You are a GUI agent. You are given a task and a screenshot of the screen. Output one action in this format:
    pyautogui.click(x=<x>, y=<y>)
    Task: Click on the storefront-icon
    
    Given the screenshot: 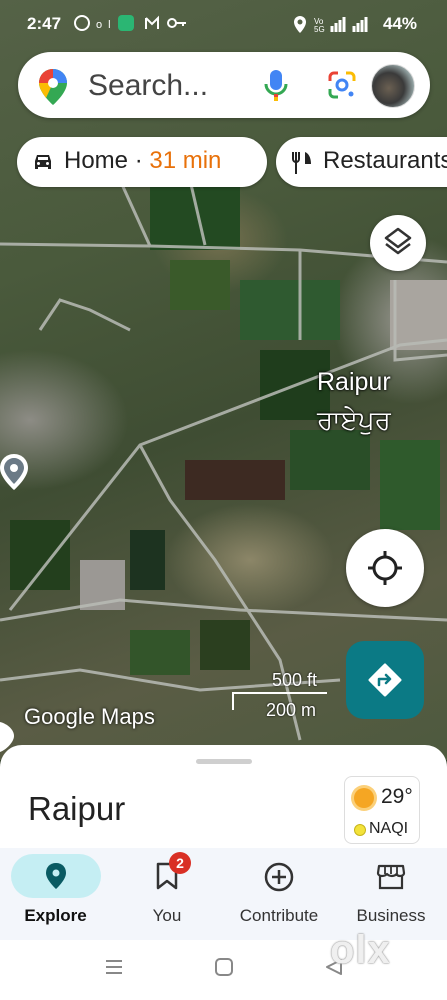 What is the action you would take?
    pyautogui.click(x=391, y=879)
    